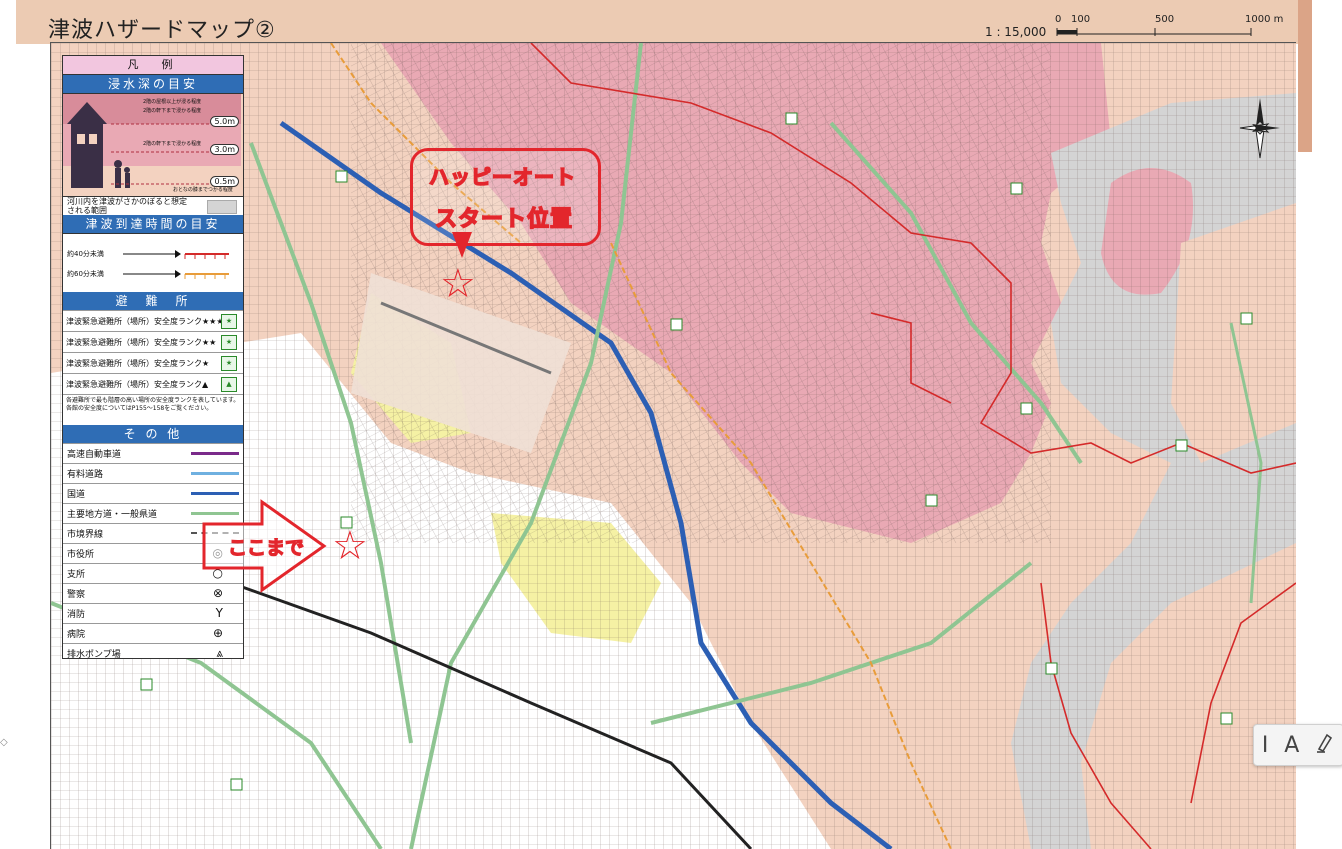 The height and width of the screenshot is (849, 1342). I want to click on legend-other-item: 有料道路, so click(153, 473).